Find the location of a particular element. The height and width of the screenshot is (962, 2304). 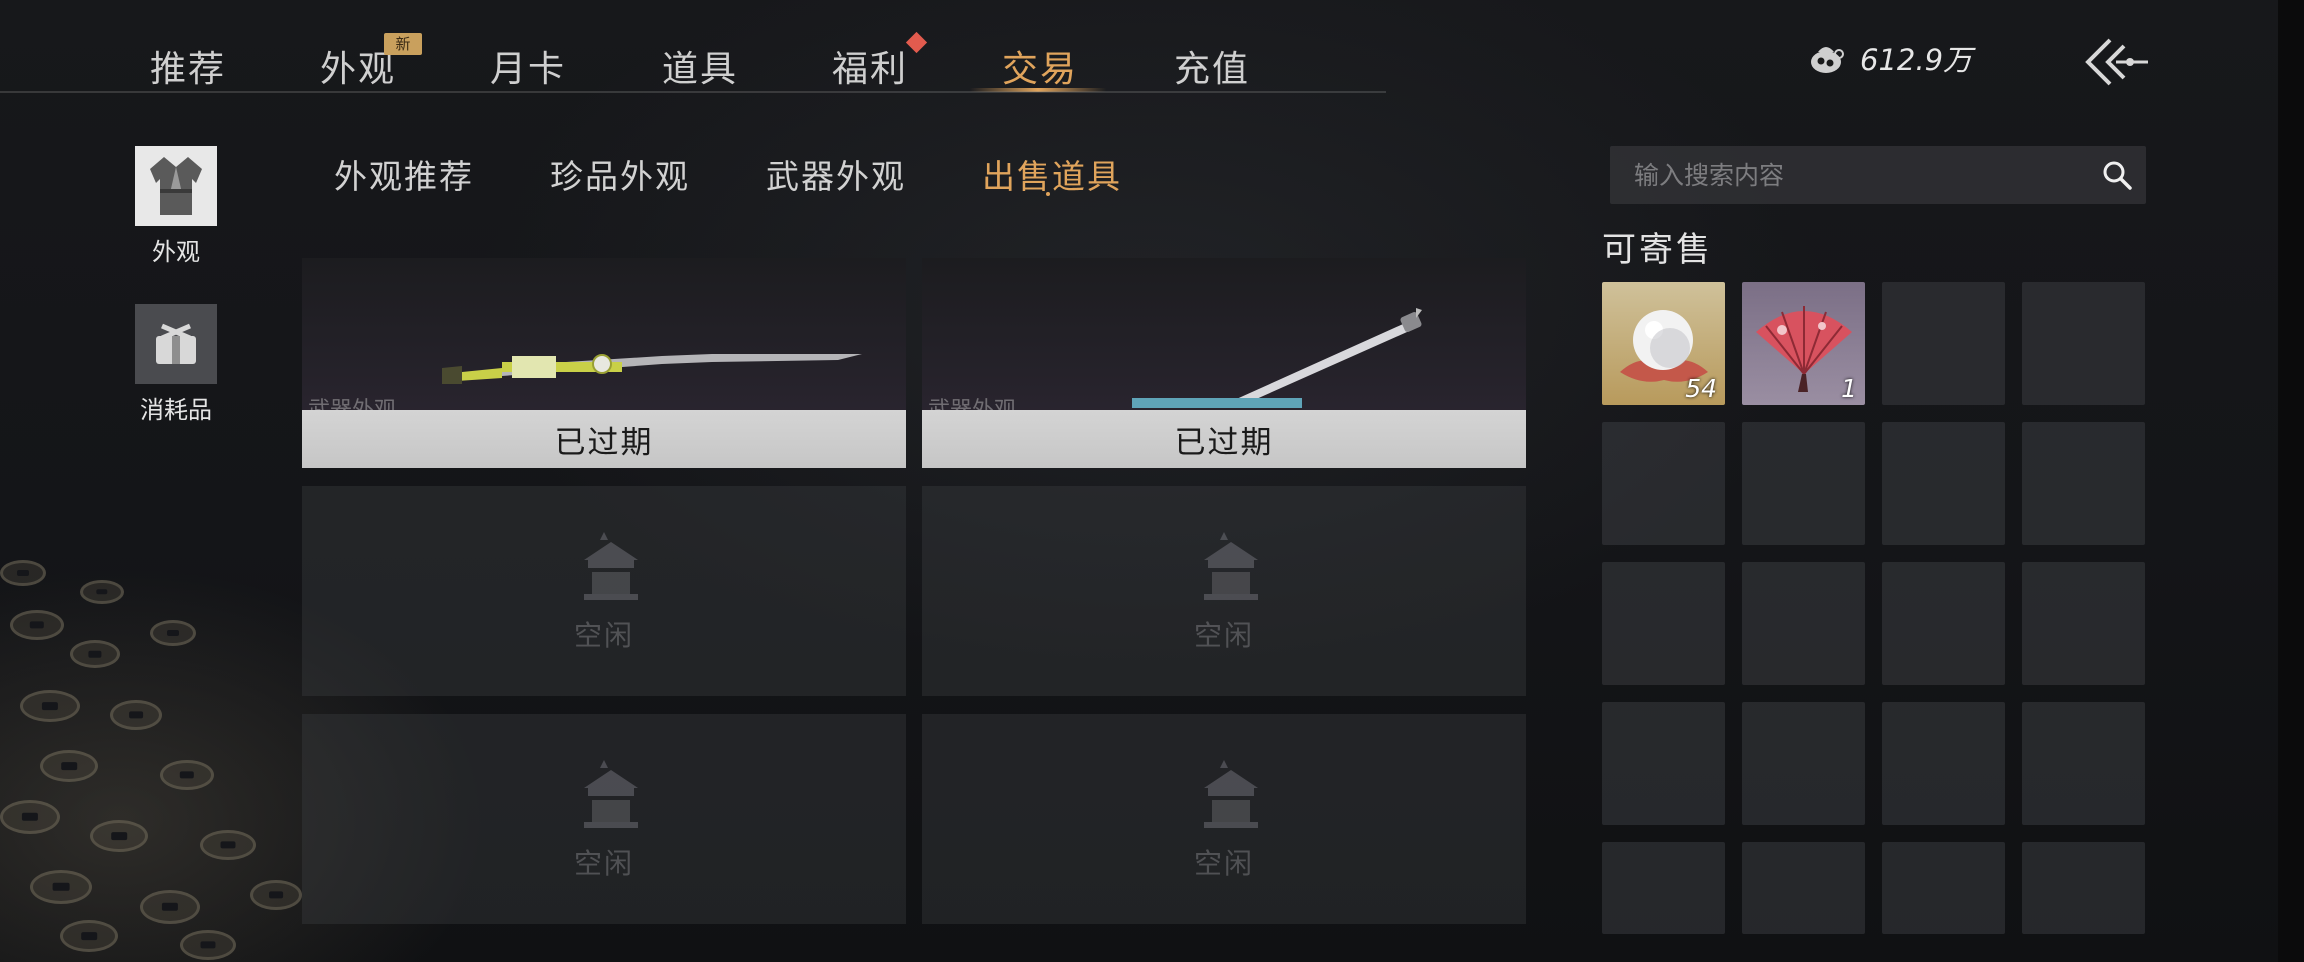

back-arrow-icon is located at coordinates (2115, 62).